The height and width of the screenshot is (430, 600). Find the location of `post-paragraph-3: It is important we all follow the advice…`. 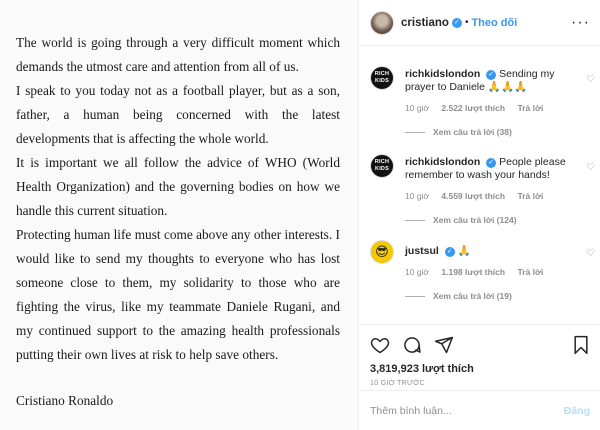

post-paragraph-3: It is important we all follow the advice… is located at coordinates (178, 186).